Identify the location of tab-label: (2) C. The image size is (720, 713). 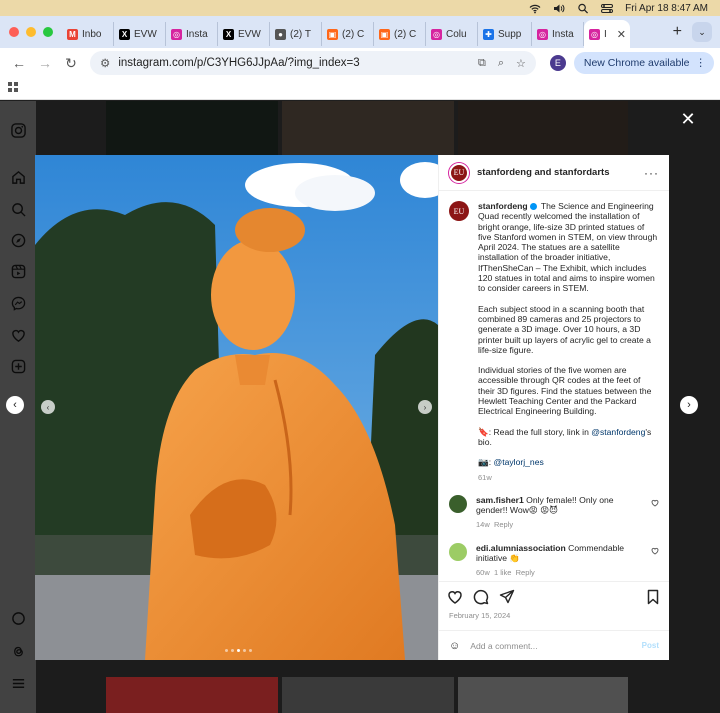
(353, 34).